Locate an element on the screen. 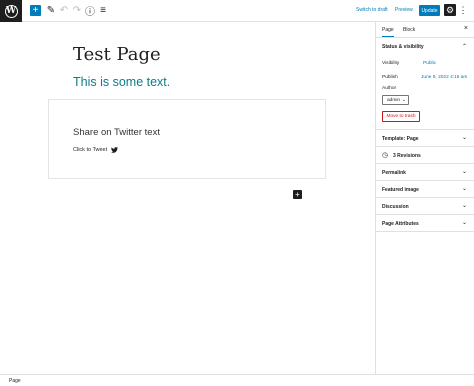  edit-tools-icon: ✎ is located at coordinates (51, 10).